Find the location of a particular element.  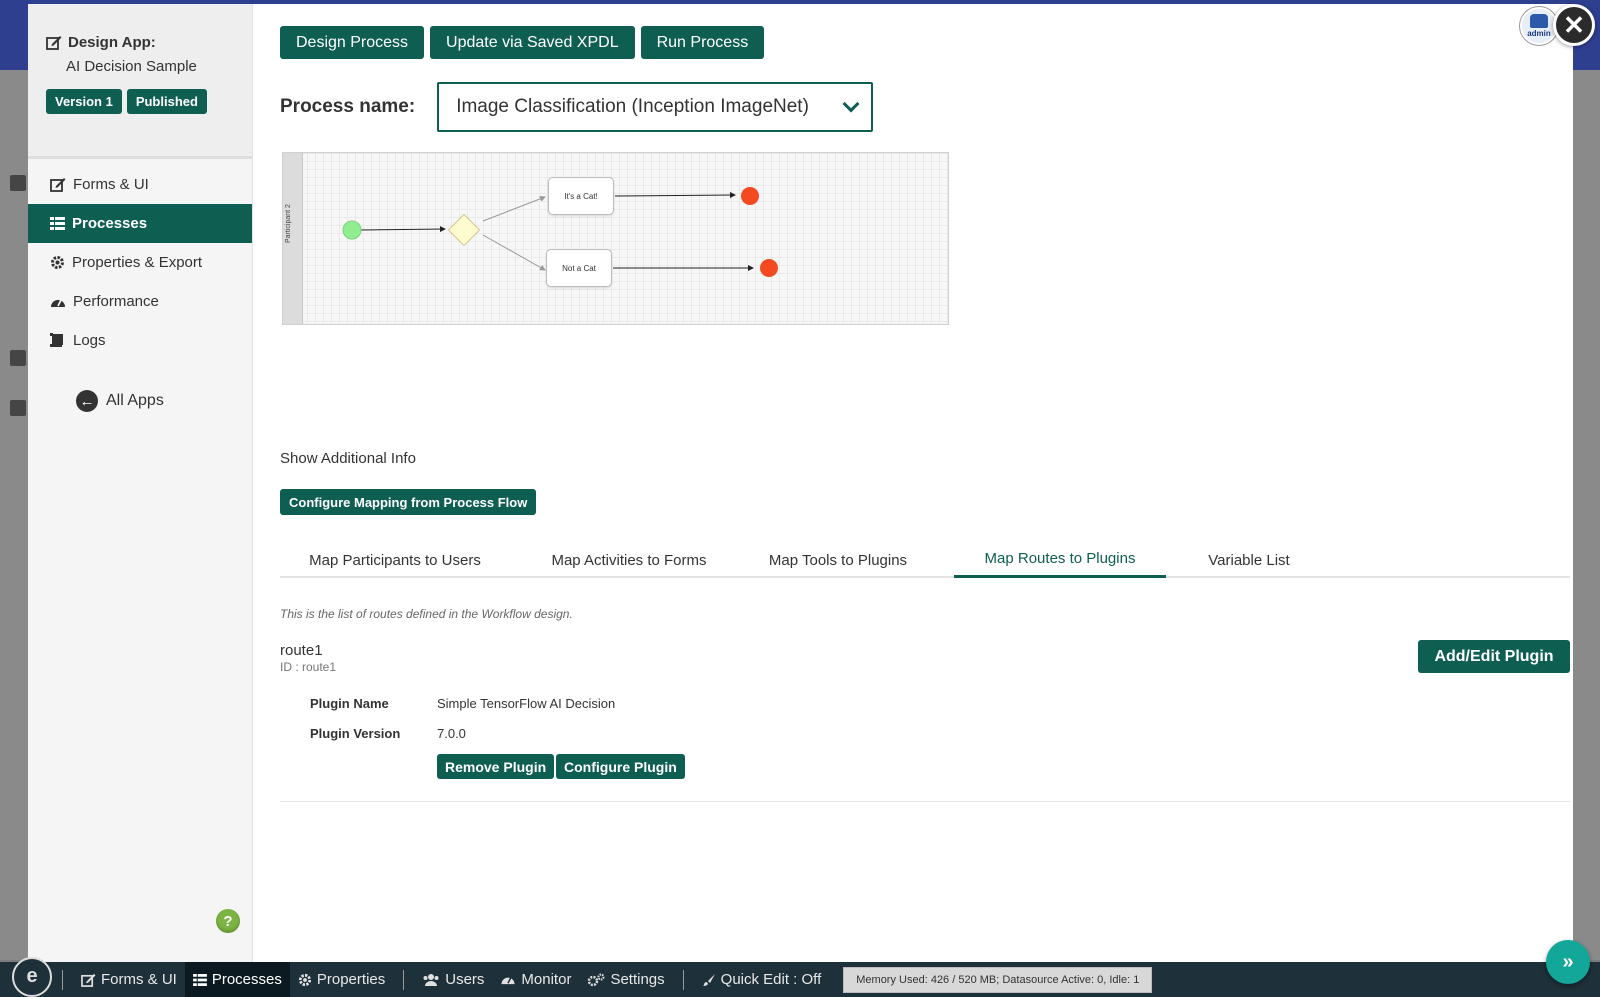

app-title: Design App: is located at coordinates (149, 42).